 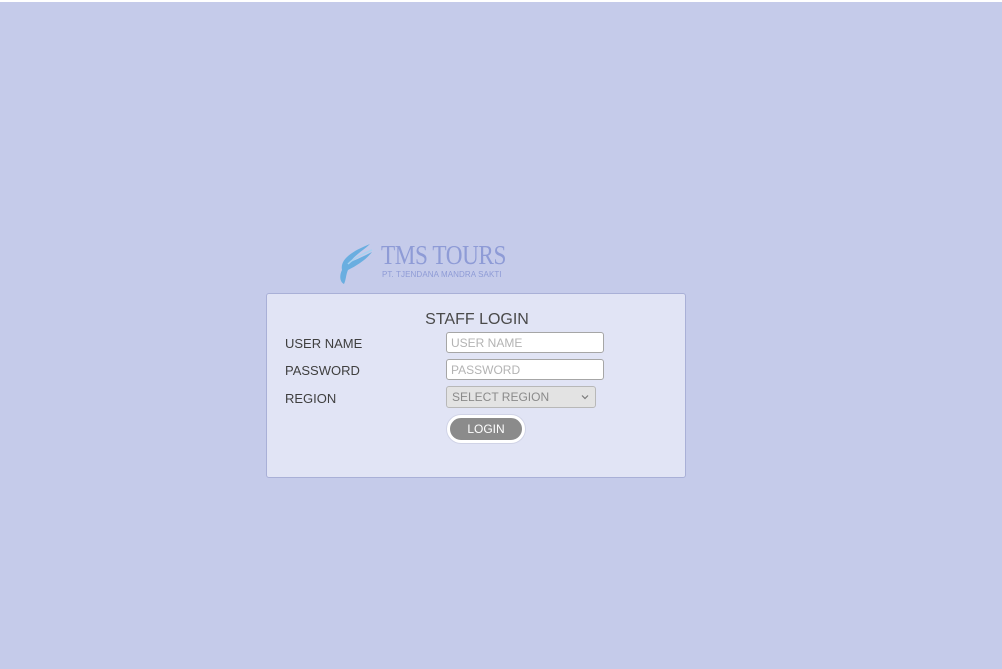 I want to click on region-select: SELECT REGION, so click(x=521, y=397).